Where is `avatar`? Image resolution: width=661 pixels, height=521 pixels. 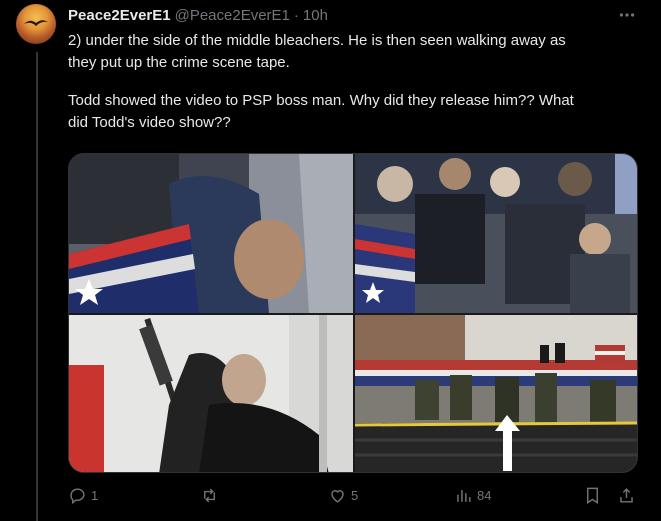 avatar is located at coordinates (36, 24).